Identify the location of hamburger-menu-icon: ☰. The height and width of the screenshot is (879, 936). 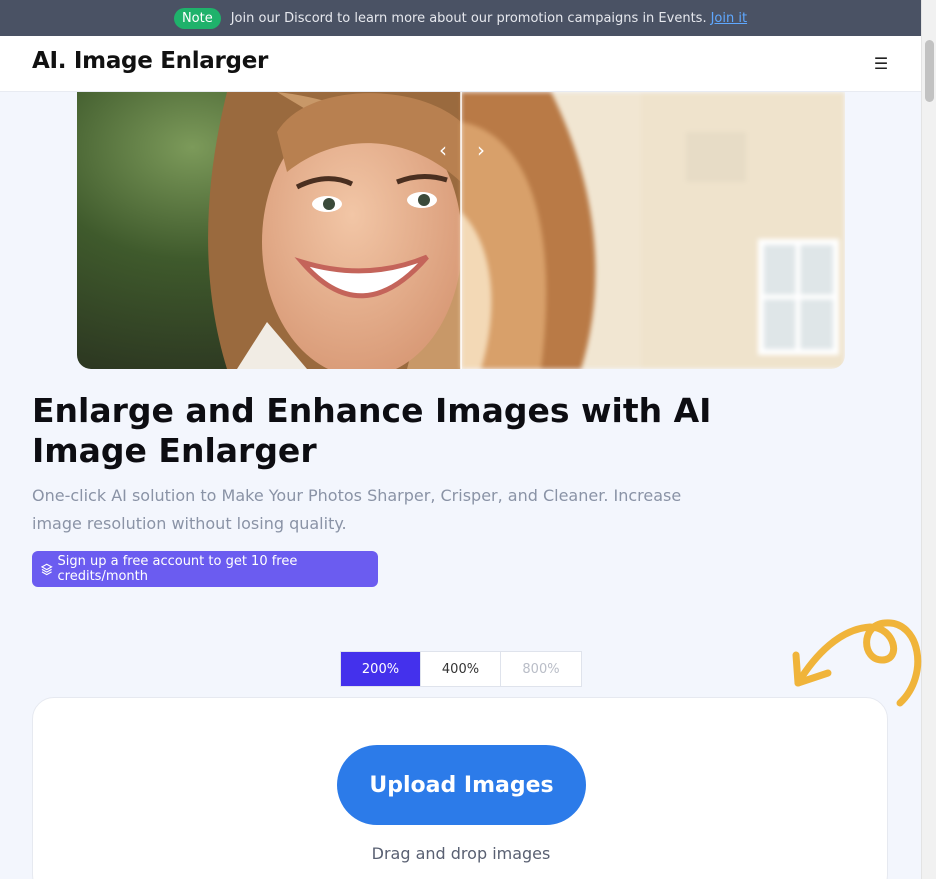
(881, 64).